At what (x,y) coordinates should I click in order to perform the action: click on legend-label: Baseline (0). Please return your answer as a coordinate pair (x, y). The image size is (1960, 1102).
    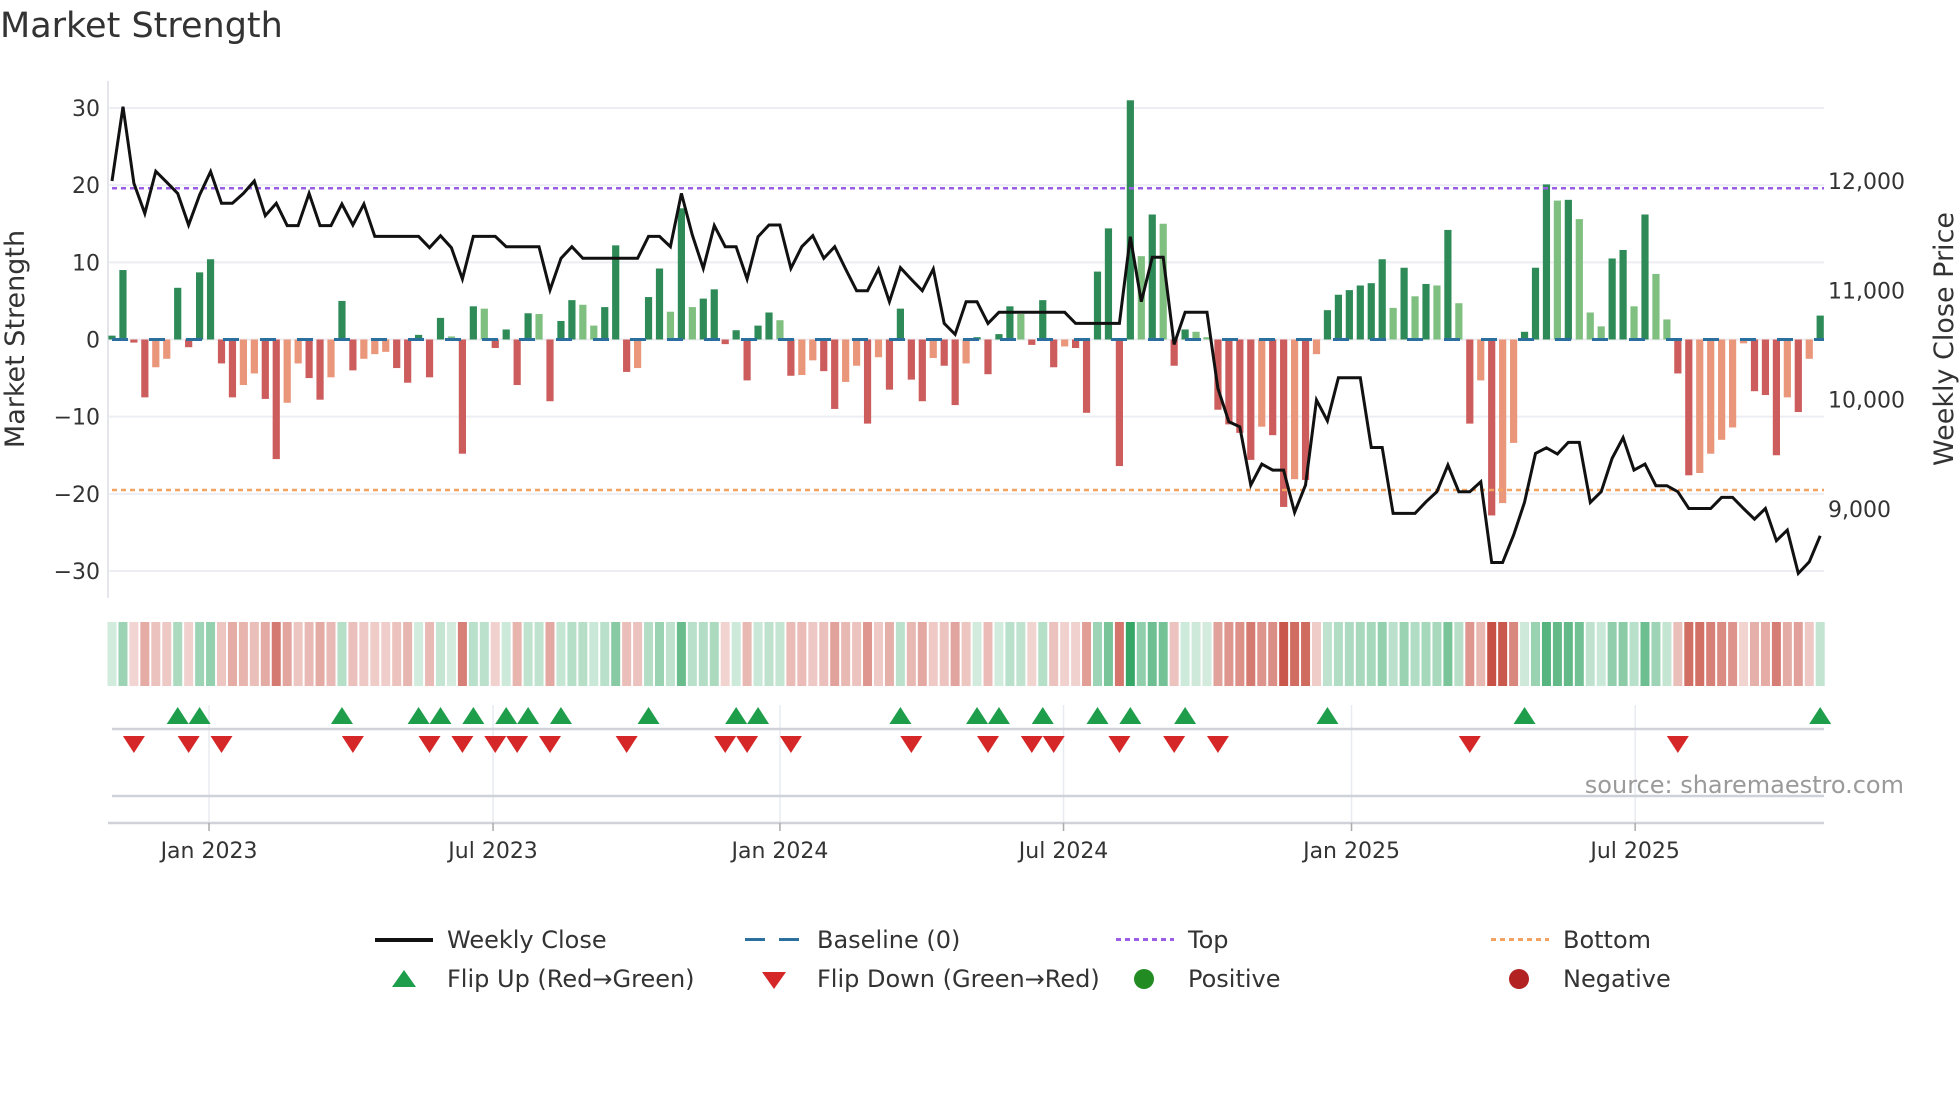
    Looking at the image, I should click on (889, 940).